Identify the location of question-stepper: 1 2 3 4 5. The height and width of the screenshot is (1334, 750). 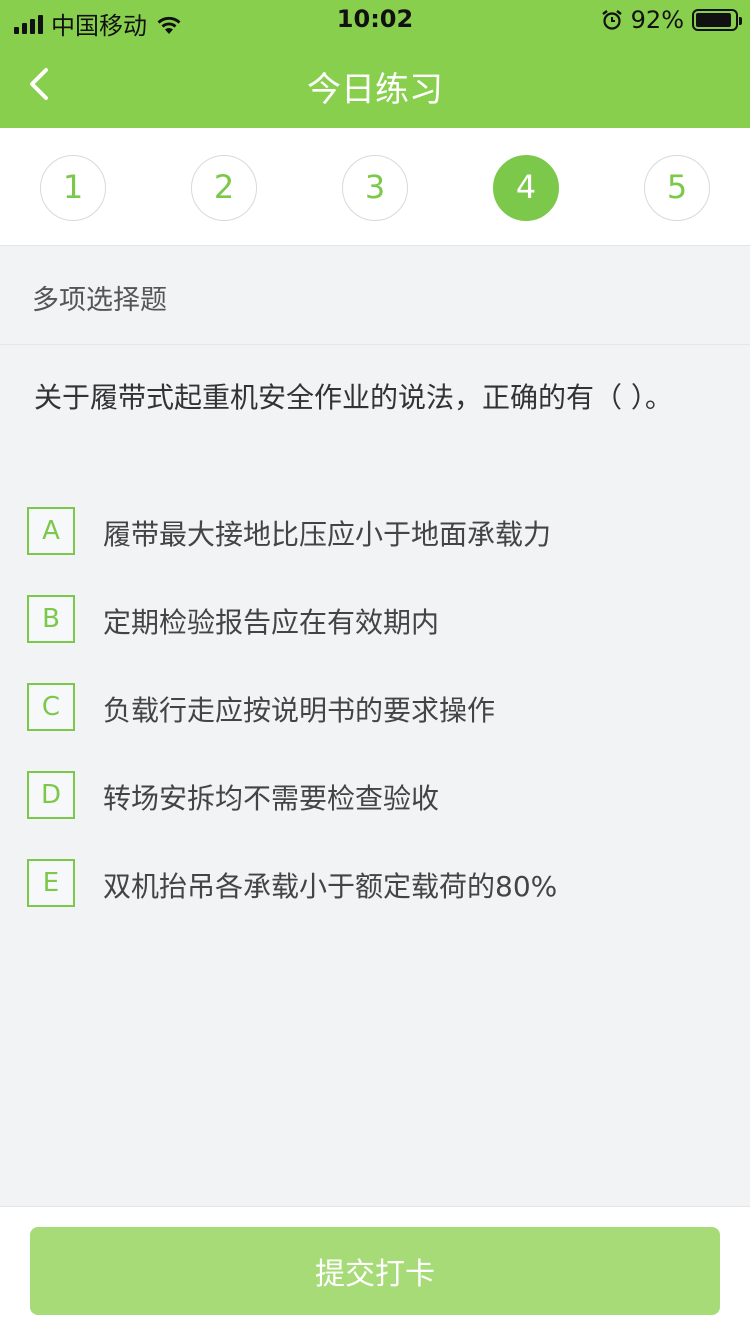
(375, 187).